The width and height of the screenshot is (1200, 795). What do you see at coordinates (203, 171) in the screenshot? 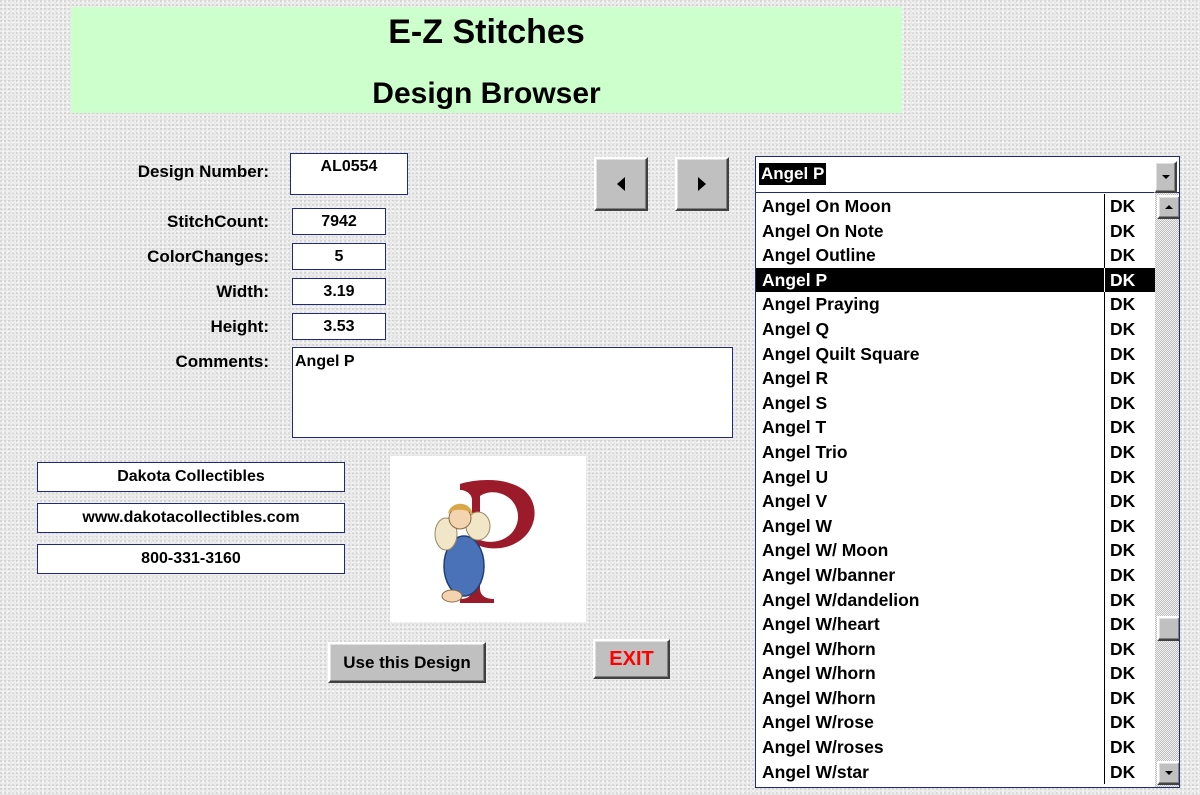
I see `design-number-label: Design Number:` at bounding box center [203, 171].